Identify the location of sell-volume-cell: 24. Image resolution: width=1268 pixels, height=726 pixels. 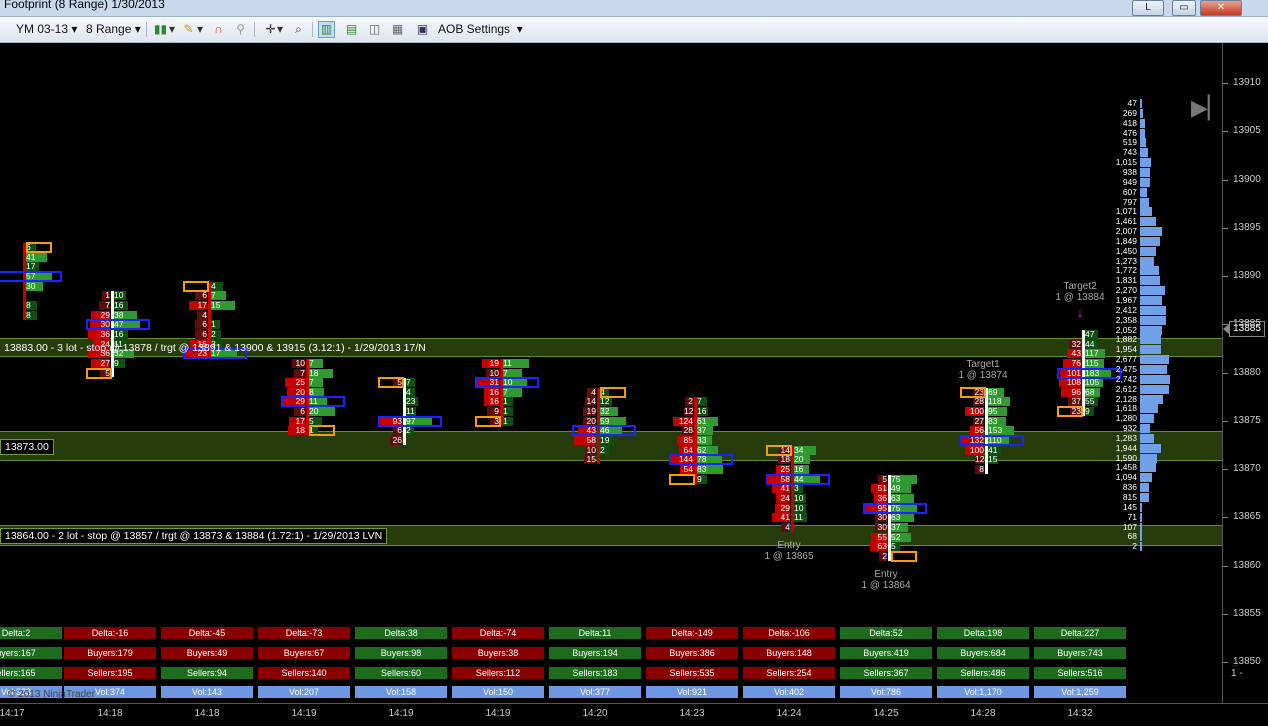
(783, 498).